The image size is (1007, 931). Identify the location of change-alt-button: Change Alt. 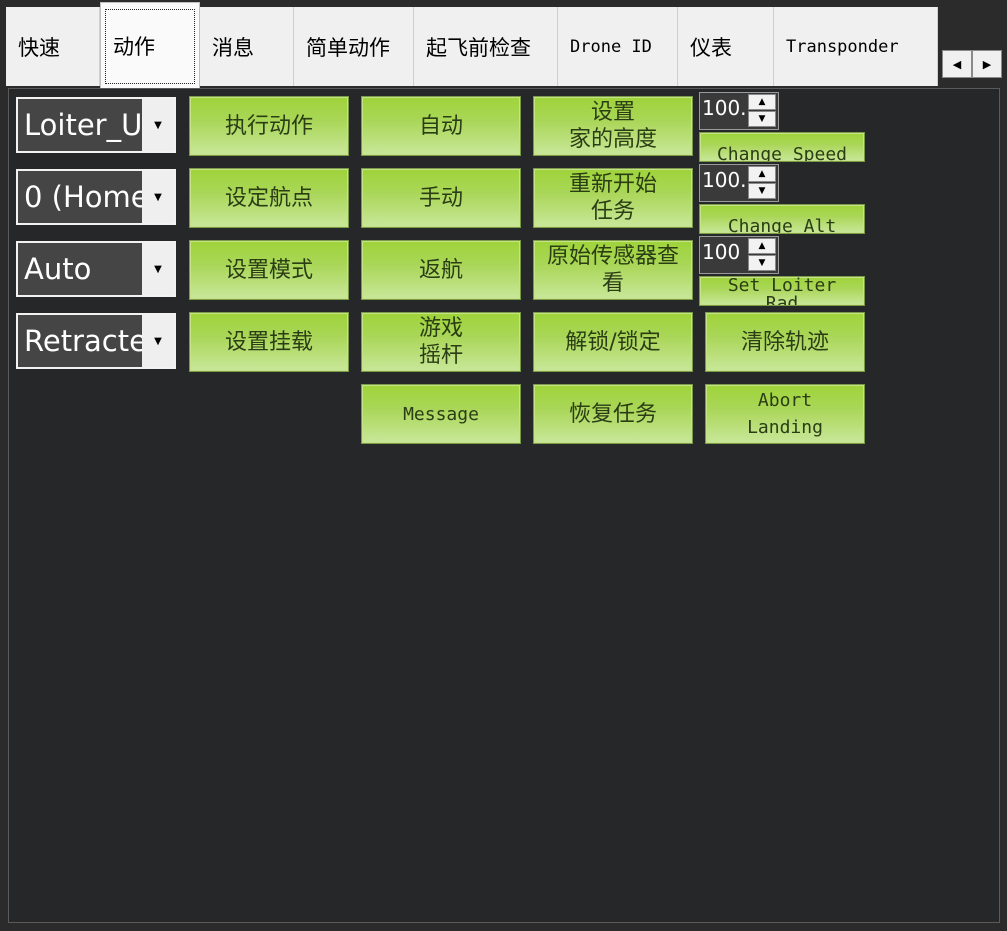
(782, 219).